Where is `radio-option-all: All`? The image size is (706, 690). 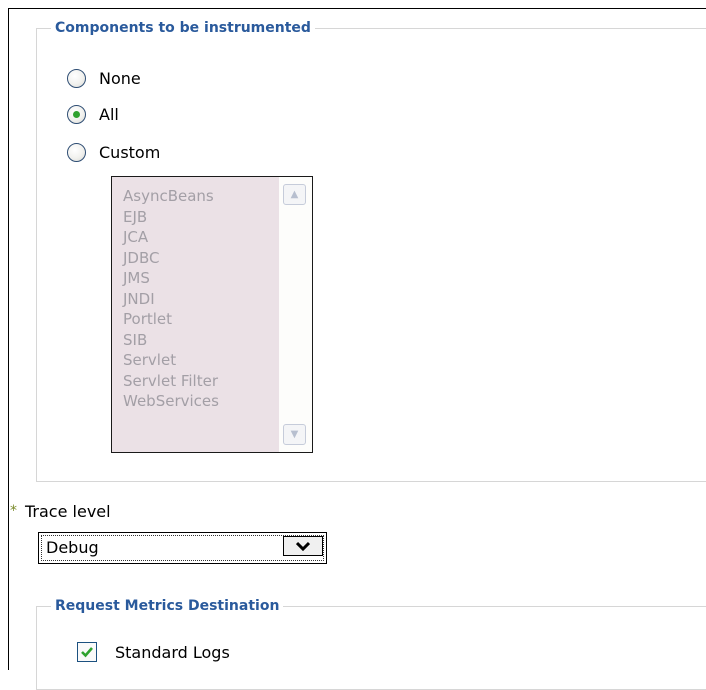
radio-option-all: All is located at coordinates (93, 114).